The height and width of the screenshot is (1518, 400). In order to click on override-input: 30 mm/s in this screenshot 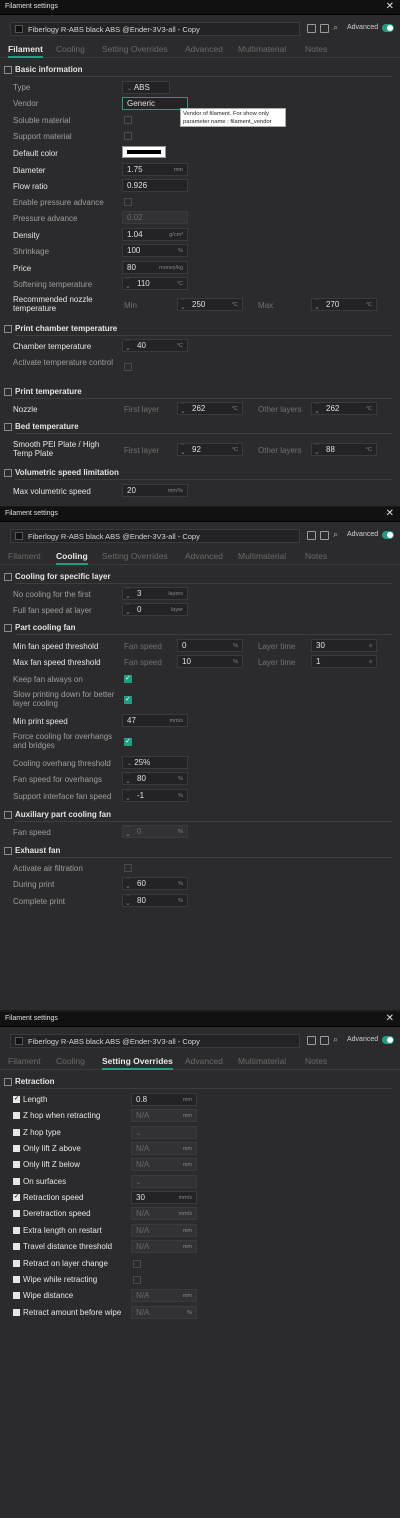, I will do `click(164, 1197)`.